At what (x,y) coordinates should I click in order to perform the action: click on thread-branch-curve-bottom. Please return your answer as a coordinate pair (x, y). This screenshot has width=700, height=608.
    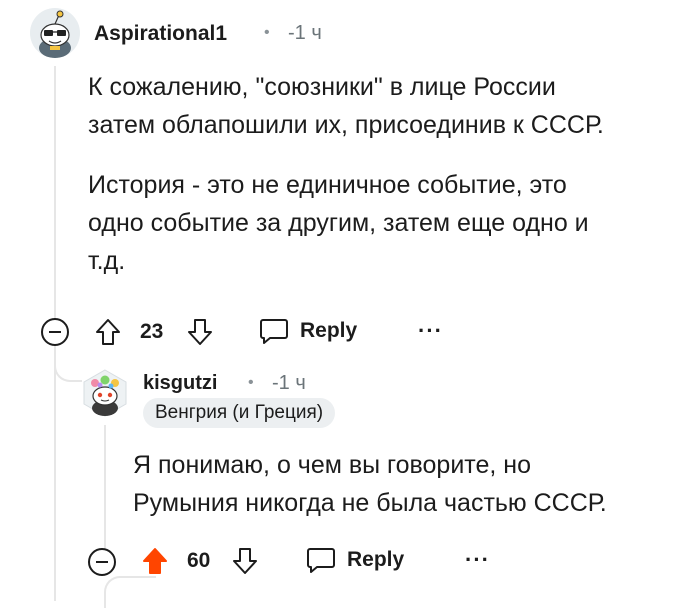
    Looking at the image, I should click on (130, 592).